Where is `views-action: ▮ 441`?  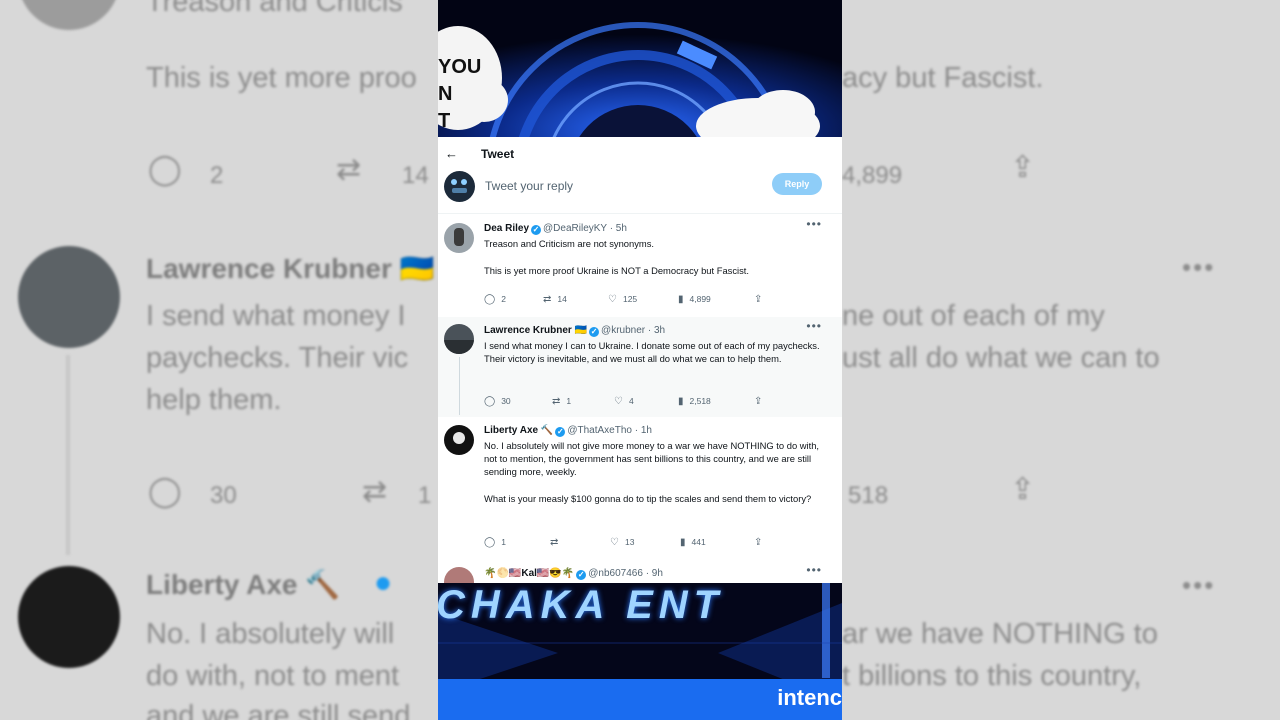
views-action: ▮ 441 is located at coordinates (693, 542).